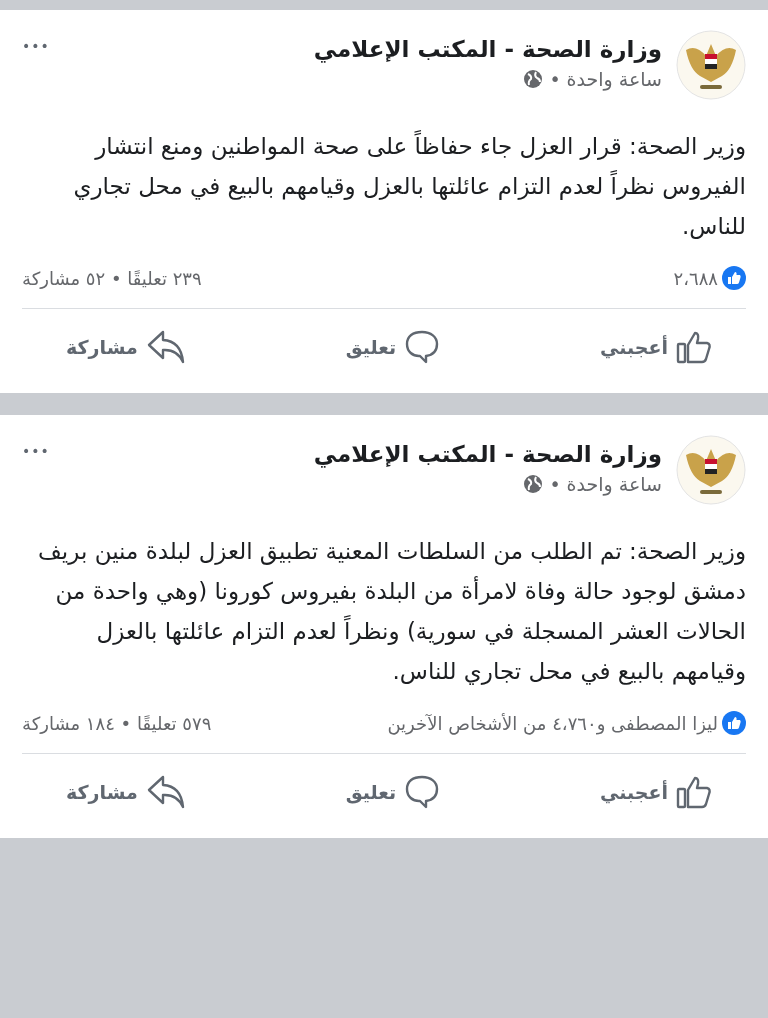 This screenshot has height=1018, width=768. I want to click on comment-share-count: ٢٣٩ تعليقًا • ٥٢ مشاركة, so click(112, 278).